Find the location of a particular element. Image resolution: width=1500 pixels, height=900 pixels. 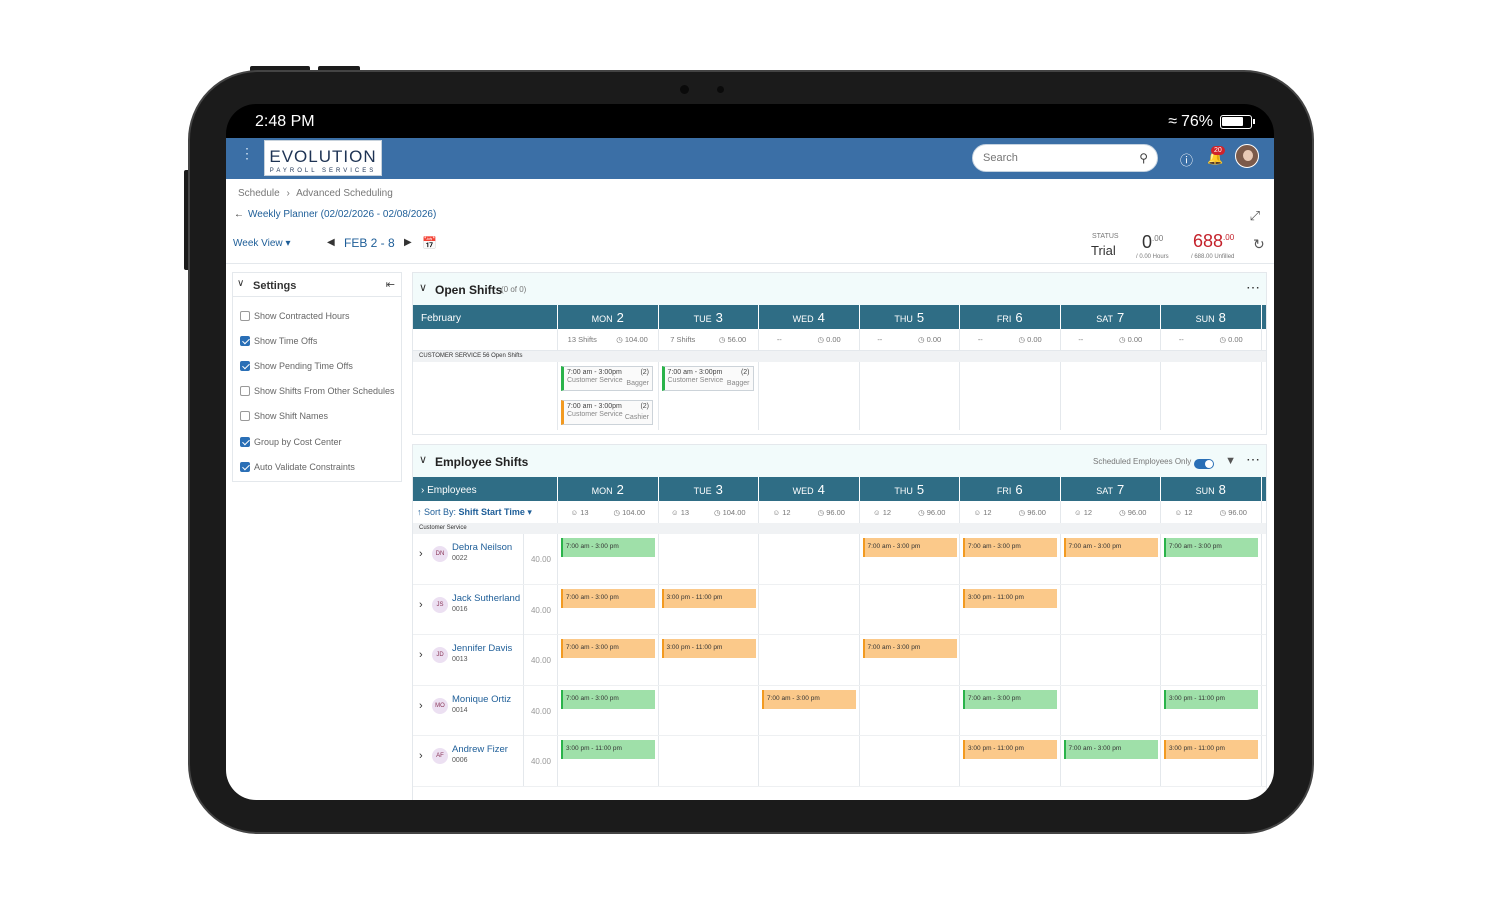

collapse-panel-icon: ⇤ is located at coordinates (390, 284).